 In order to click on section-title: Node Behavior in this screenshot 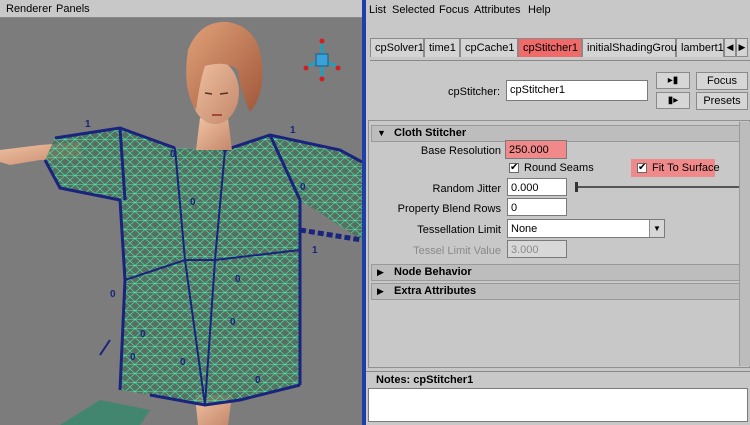, I will do `click(433, 272)`.